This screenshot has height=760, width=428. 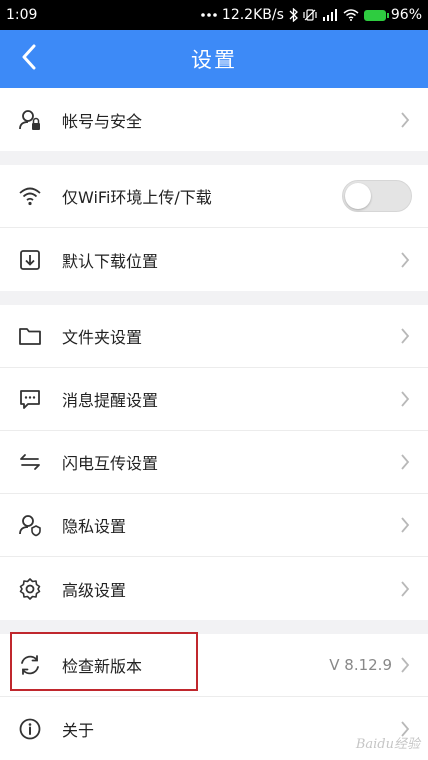 I want to click on settings-item-label: 关于, so click(x=78, y=730).